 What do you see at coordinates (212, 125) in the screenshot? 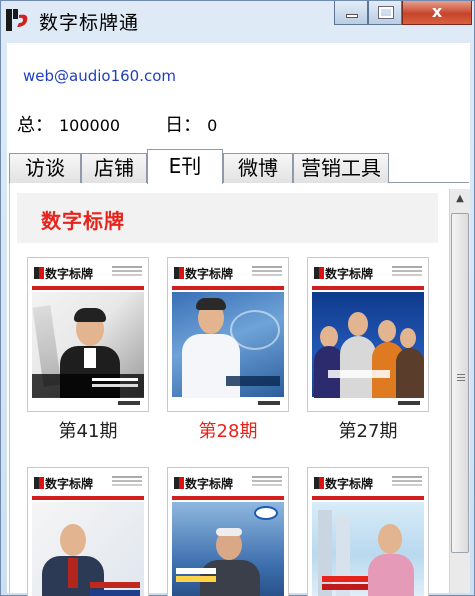
I see `day-value: 0` at bounding box center [212, 125].